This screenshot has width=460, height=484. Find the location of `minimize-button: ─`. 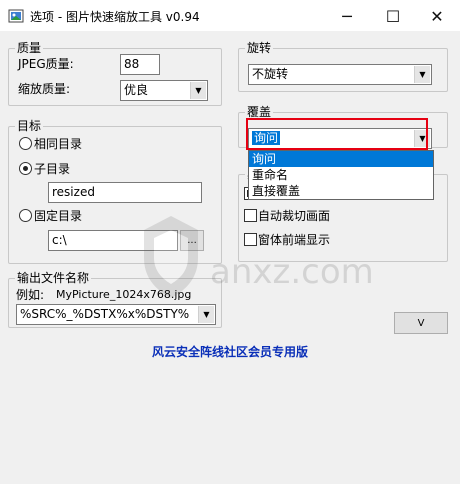

minimize-button: ─ is located at coordinates (347, 16).